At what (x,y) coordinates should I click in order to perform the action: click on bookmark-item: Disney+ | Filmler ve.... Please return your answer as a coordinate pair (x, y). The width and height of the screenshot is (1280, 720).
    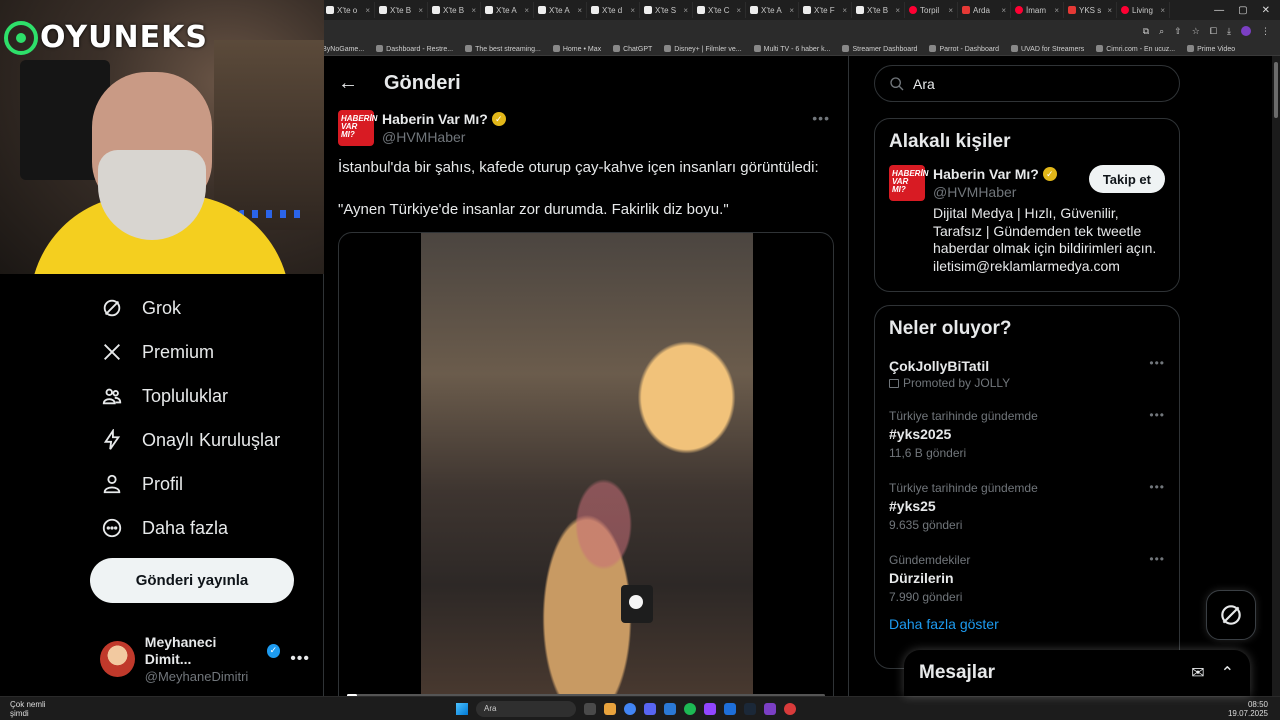
    Looking at the image, I should click on (702, 49).